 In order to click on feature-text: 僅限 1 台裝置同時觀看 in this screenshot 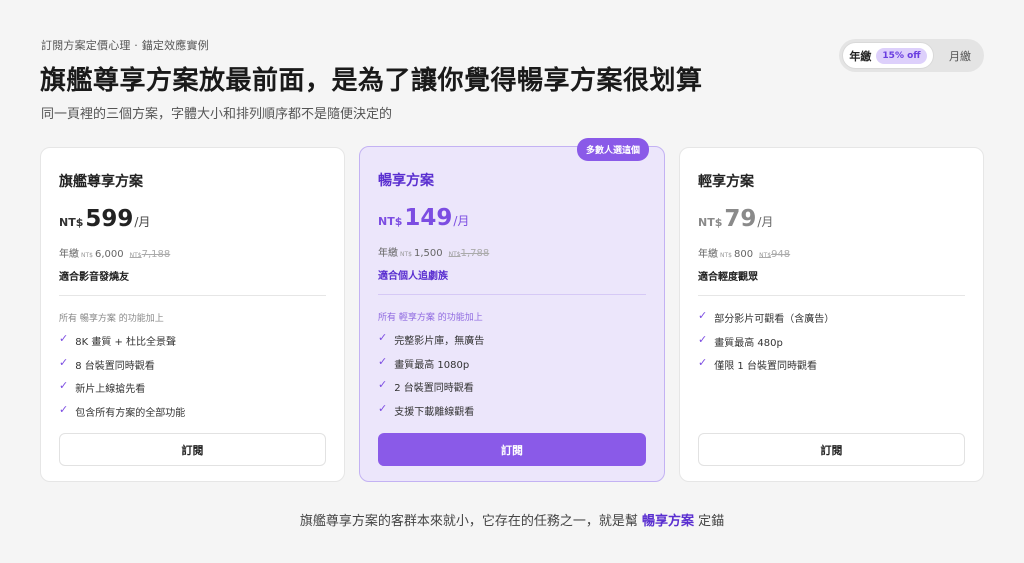, I will do `click(765, 367)`.